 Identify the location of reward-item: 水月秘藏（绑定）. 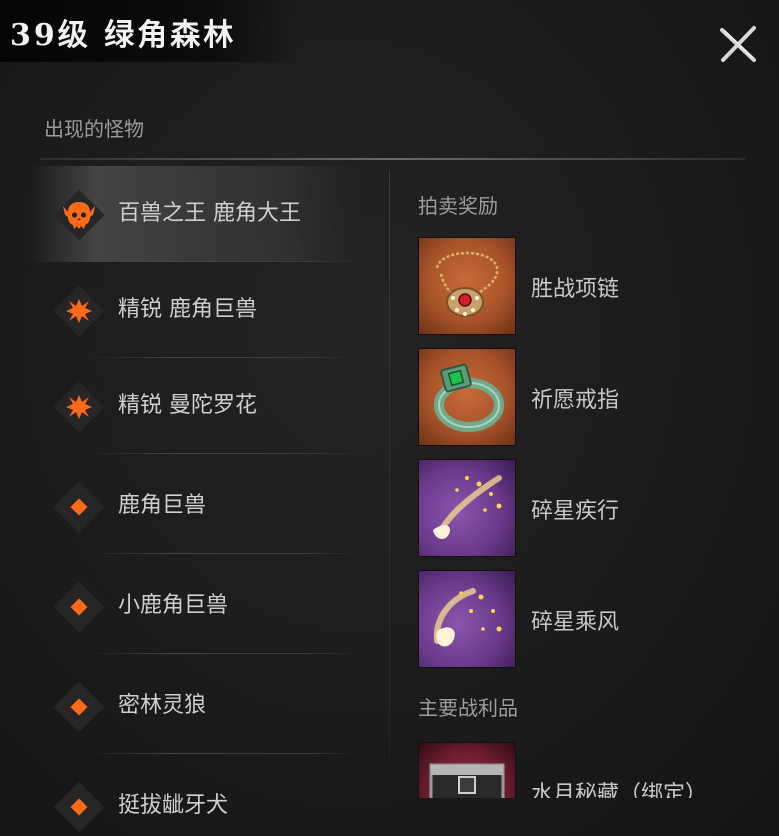
(588, 770).